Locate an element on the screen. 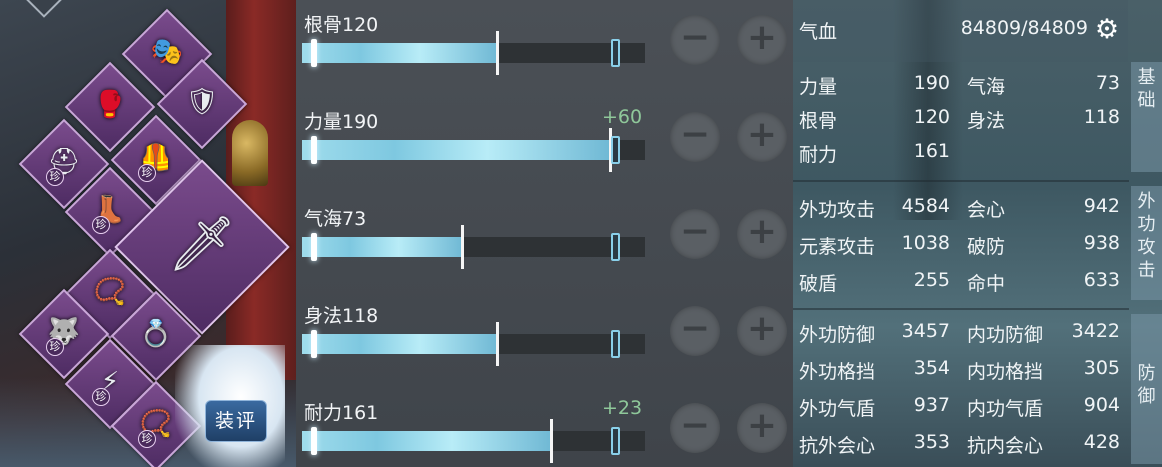 The height and width of the screenshot is (467, 1162). back-diamond-button is located at coordinates (44, 9).